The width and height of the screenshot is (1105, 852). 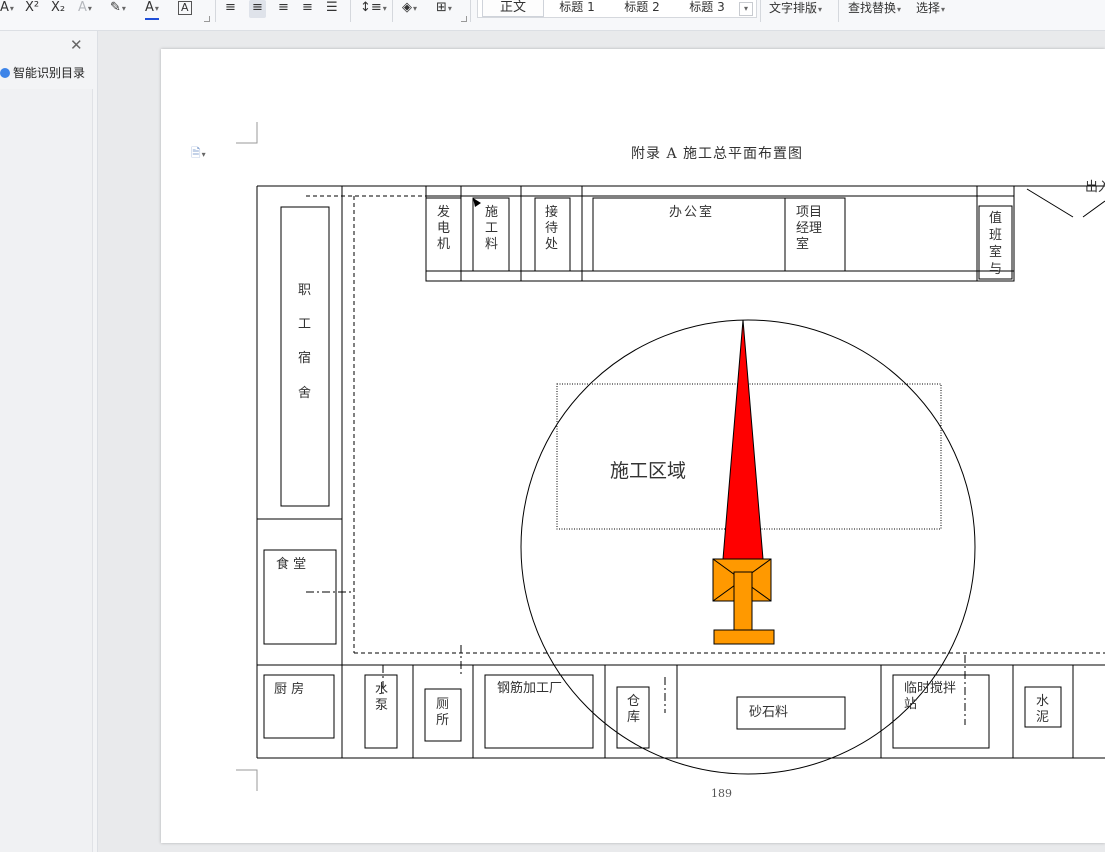 I want to click on pump-label: 泵, so click(x=381, y=705).